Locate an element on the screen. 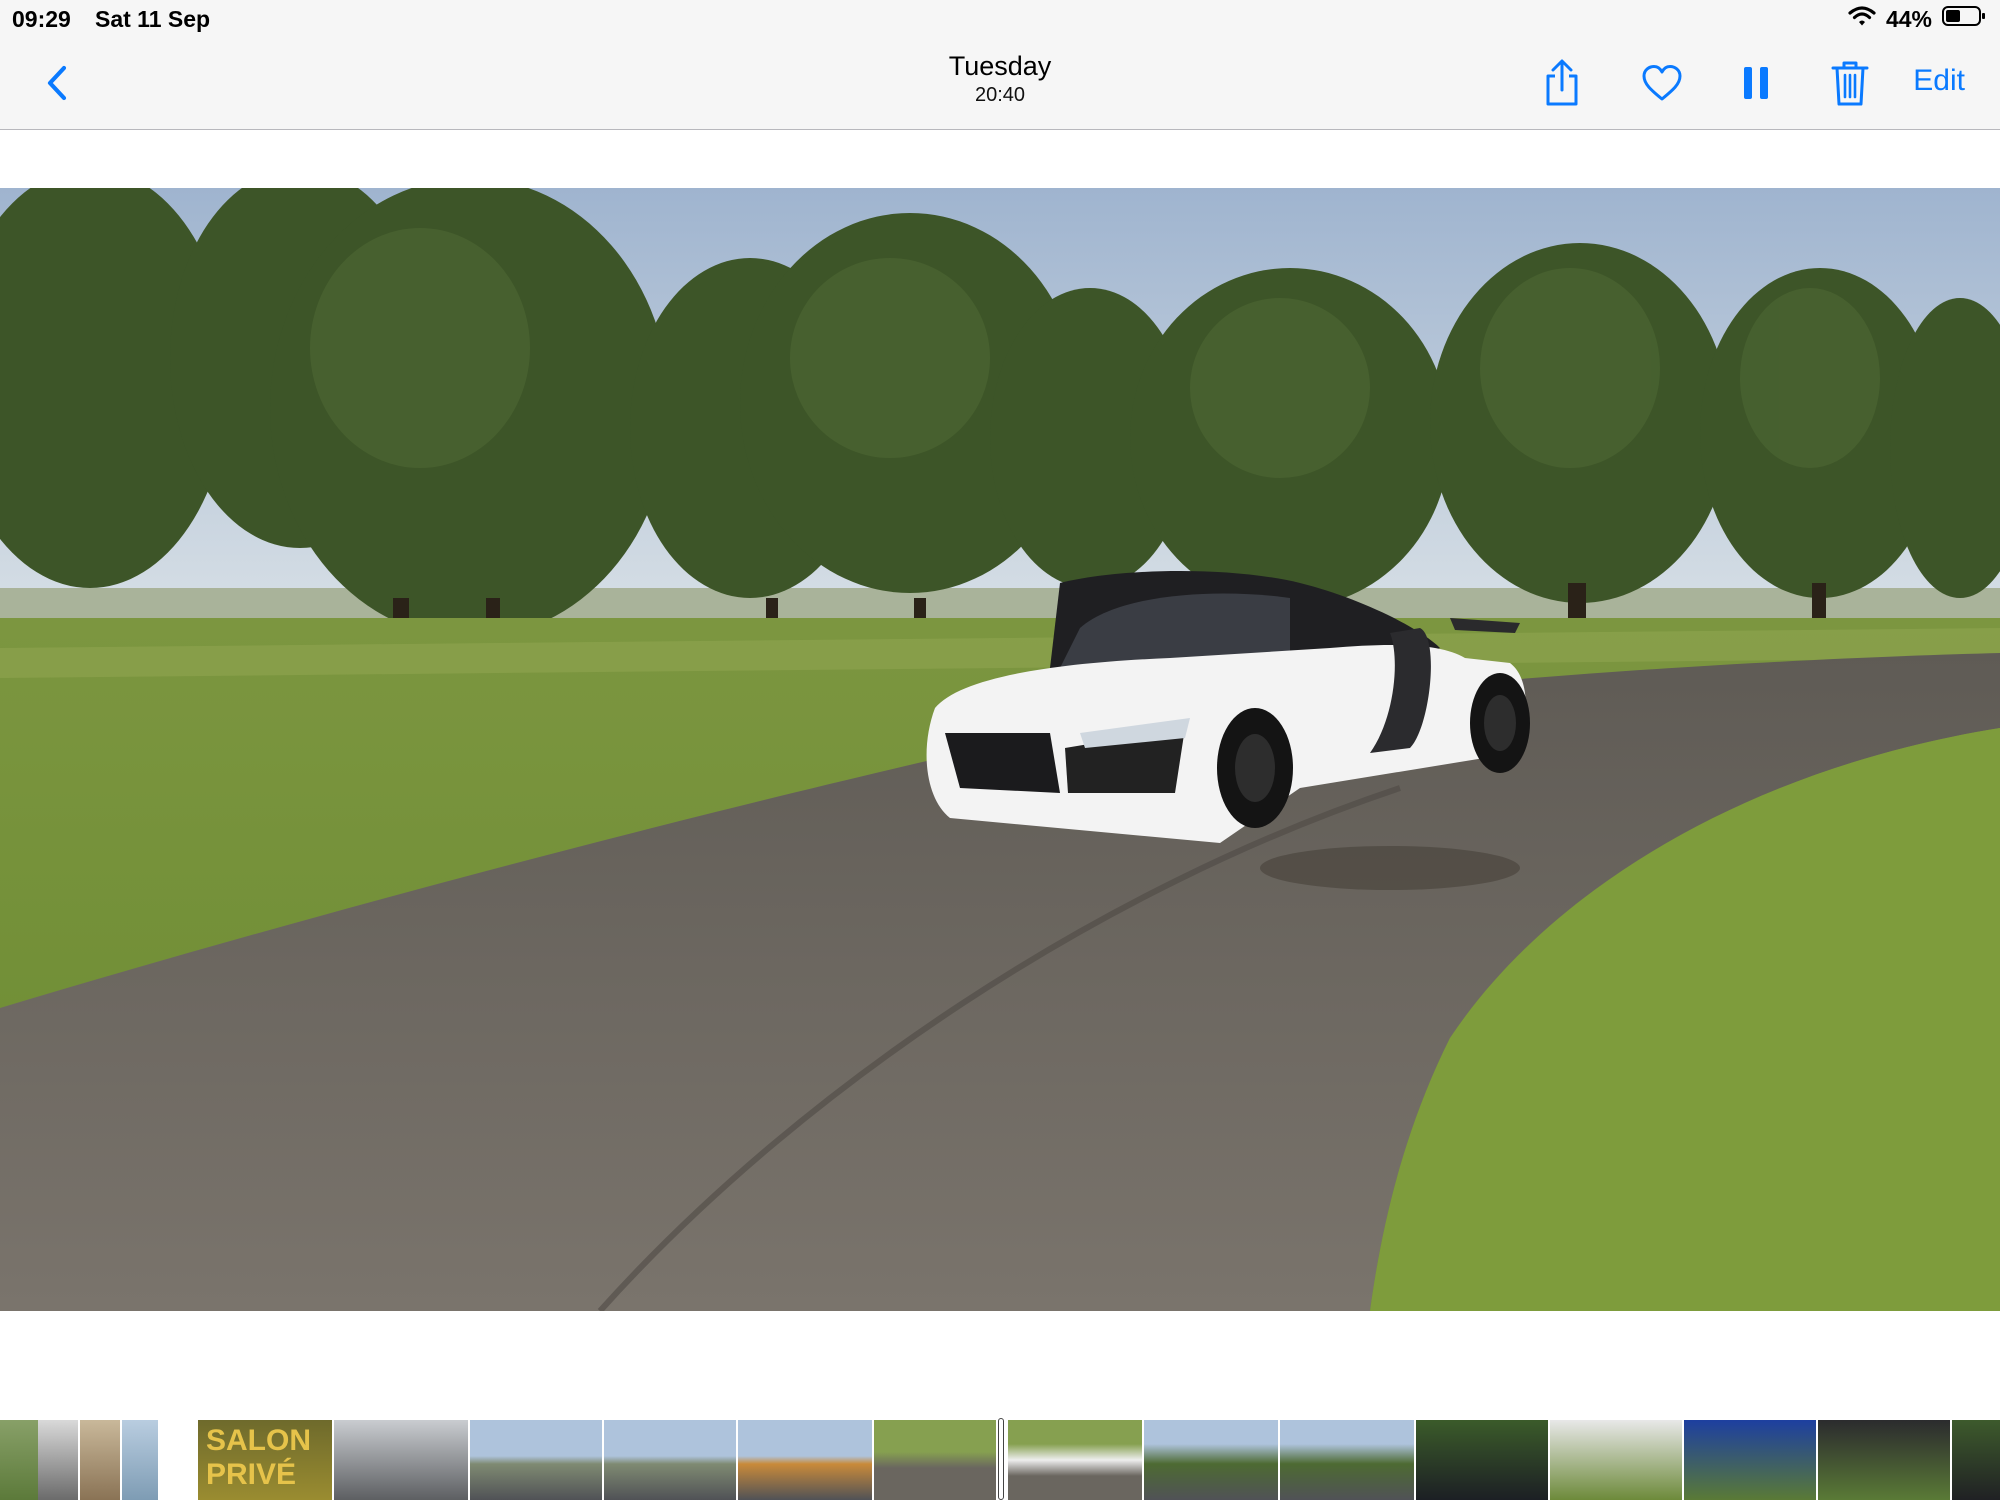 This screenshot has width=2000, height=1500. pause-button is located at coordinates (1756, 83).